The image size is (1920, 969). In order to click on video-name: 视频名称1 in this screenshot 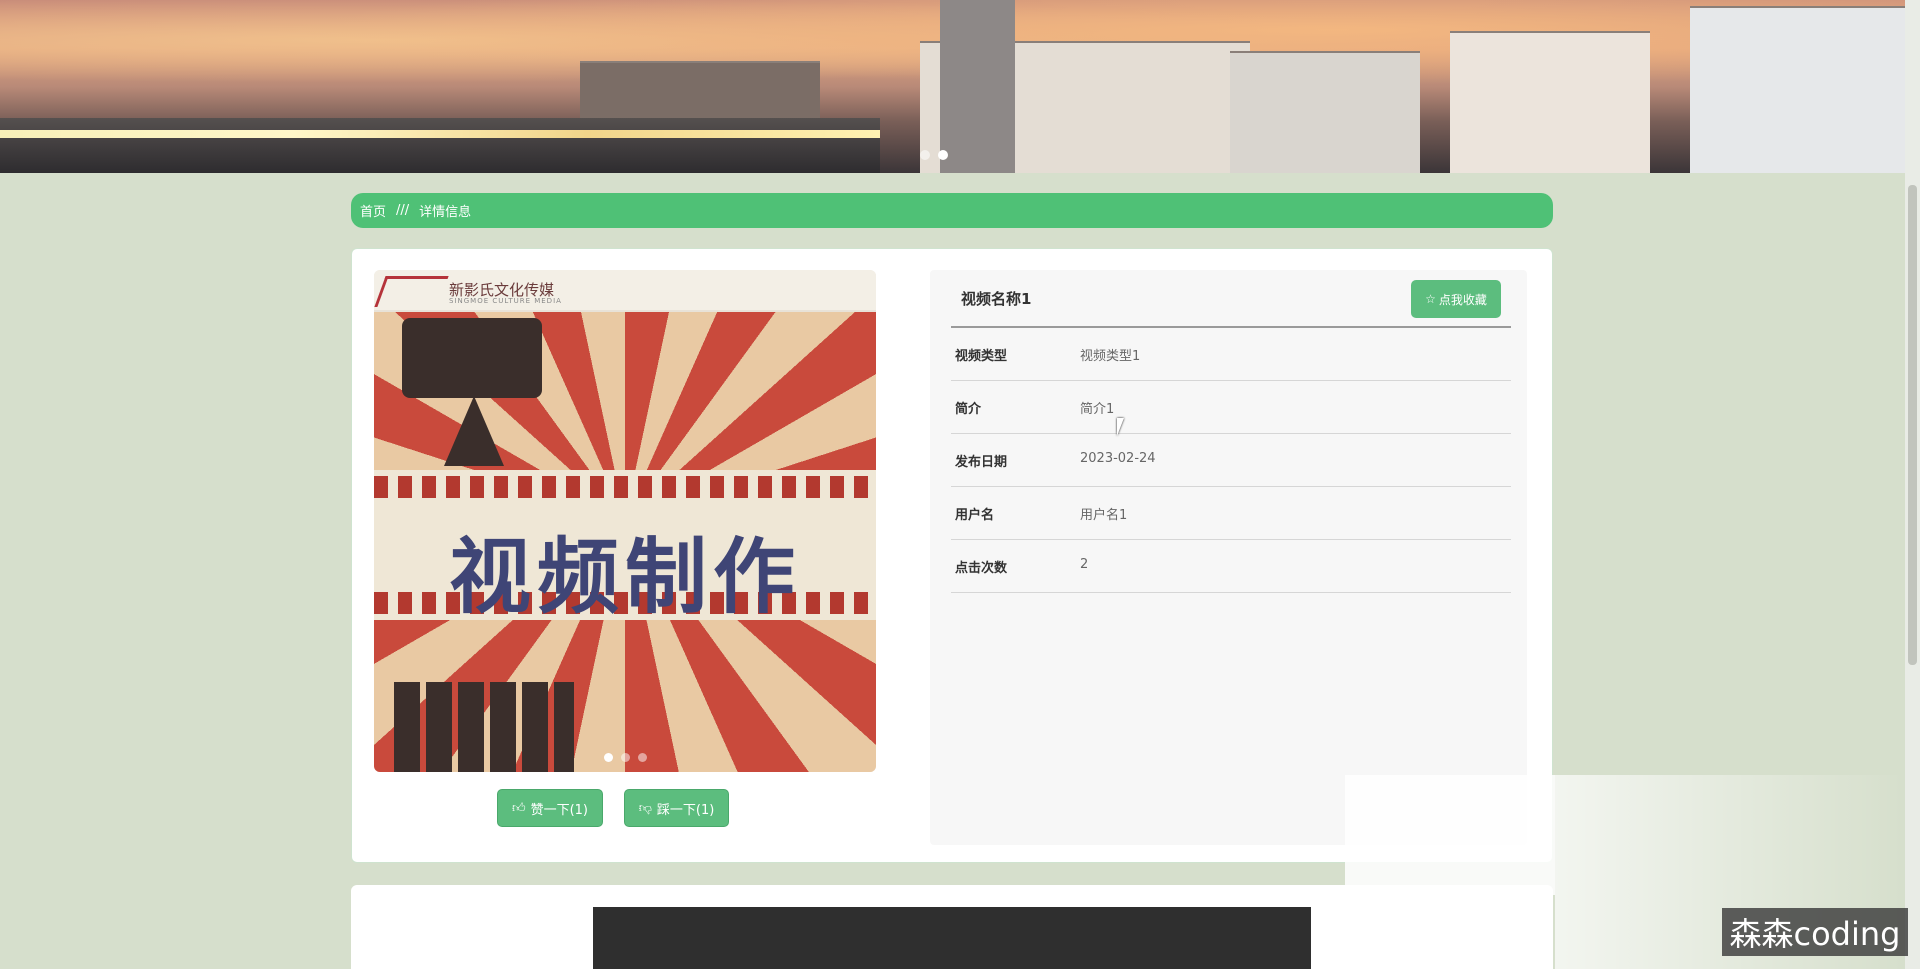, I will do `click(996, 299)`.